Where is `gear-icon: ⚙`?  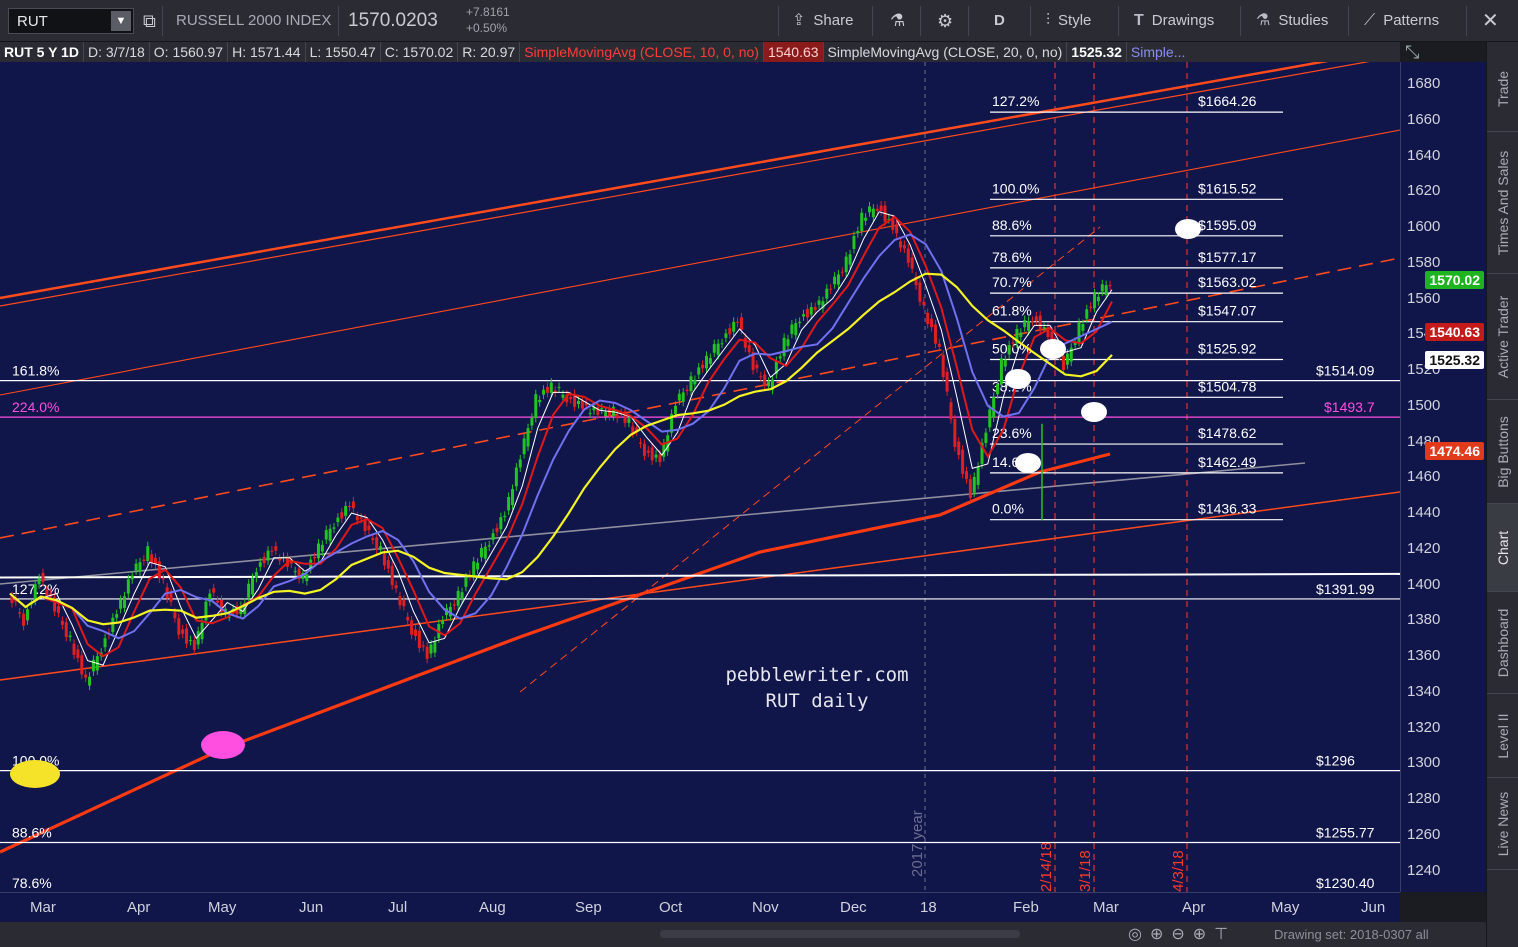 gear-icon: ⚙ is located at coordinates (945, 21).